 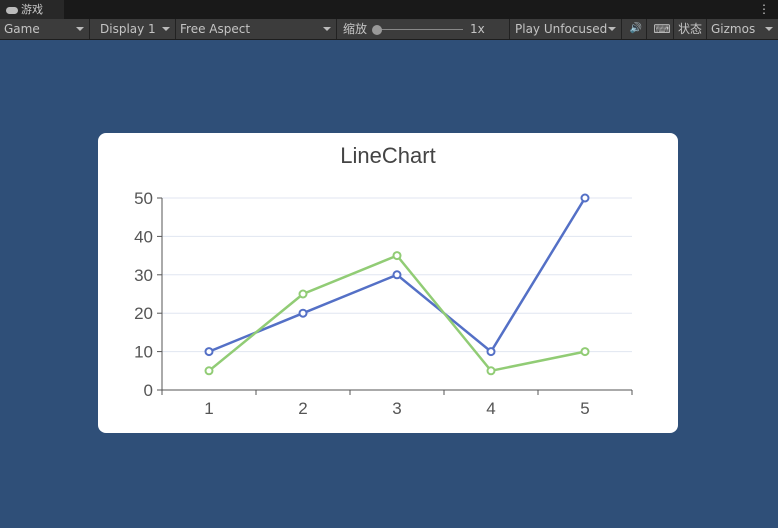 I want to click on x-tick-label: 5, so click(x=584, y=408).